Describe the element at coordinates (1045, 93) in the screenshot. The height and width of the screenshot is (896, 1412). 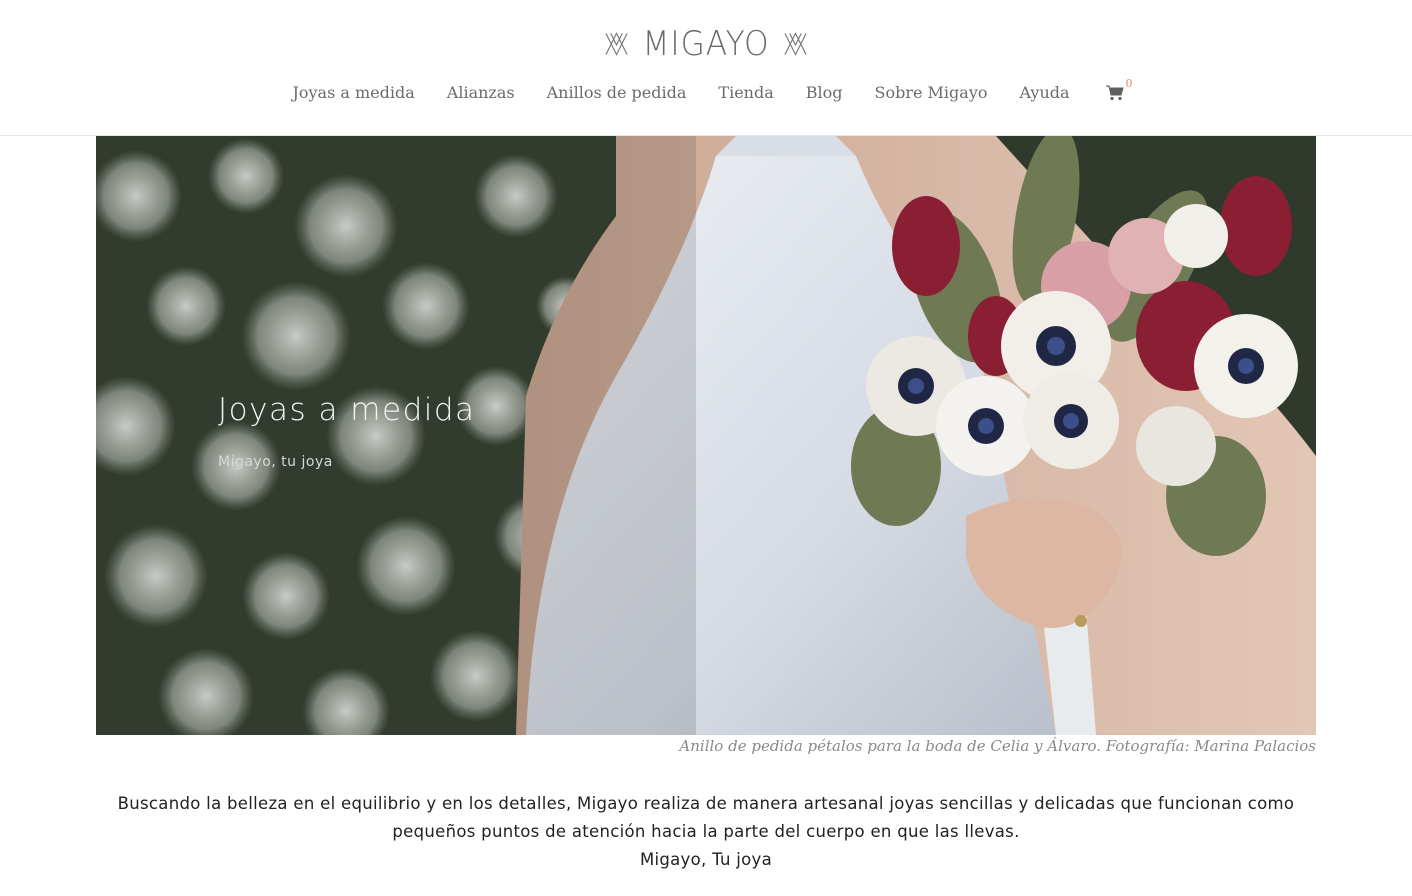
I see `nav-item-ayuda: Ayuda` at that location.